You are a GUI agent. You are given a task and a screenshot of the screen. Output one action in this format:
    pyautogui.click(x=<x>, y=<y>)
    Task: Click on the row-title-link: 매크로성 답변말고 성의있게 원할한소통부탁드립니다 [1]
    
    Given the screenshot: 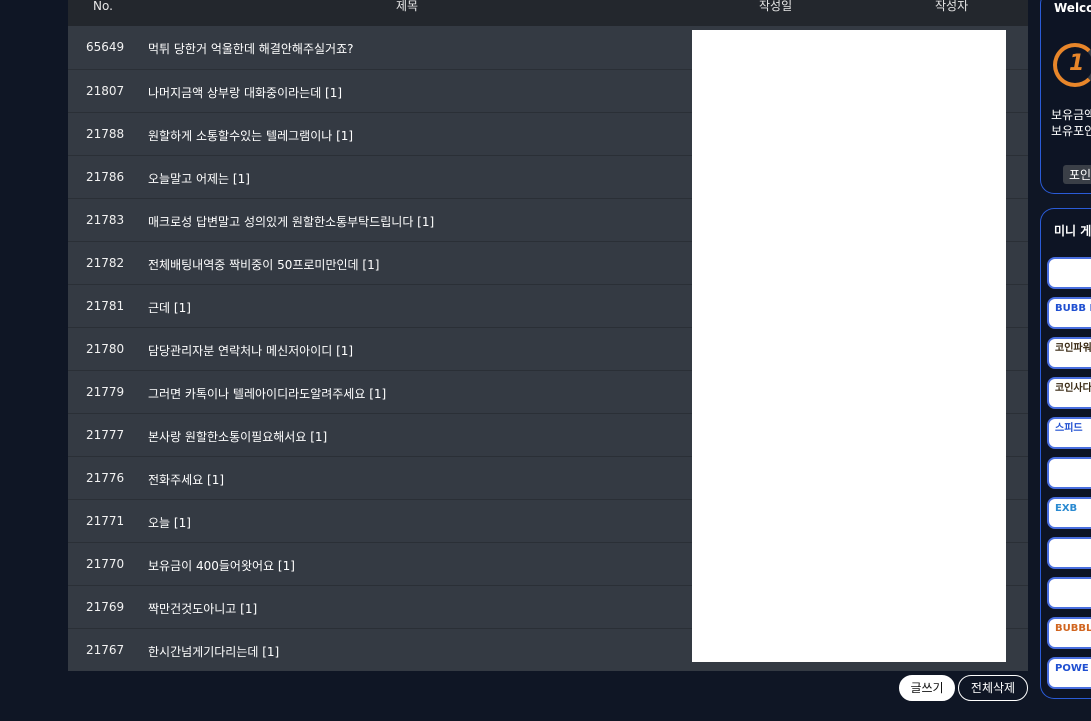 What is the action you would take?
    pyautogui.click(x=291, y=221)
    